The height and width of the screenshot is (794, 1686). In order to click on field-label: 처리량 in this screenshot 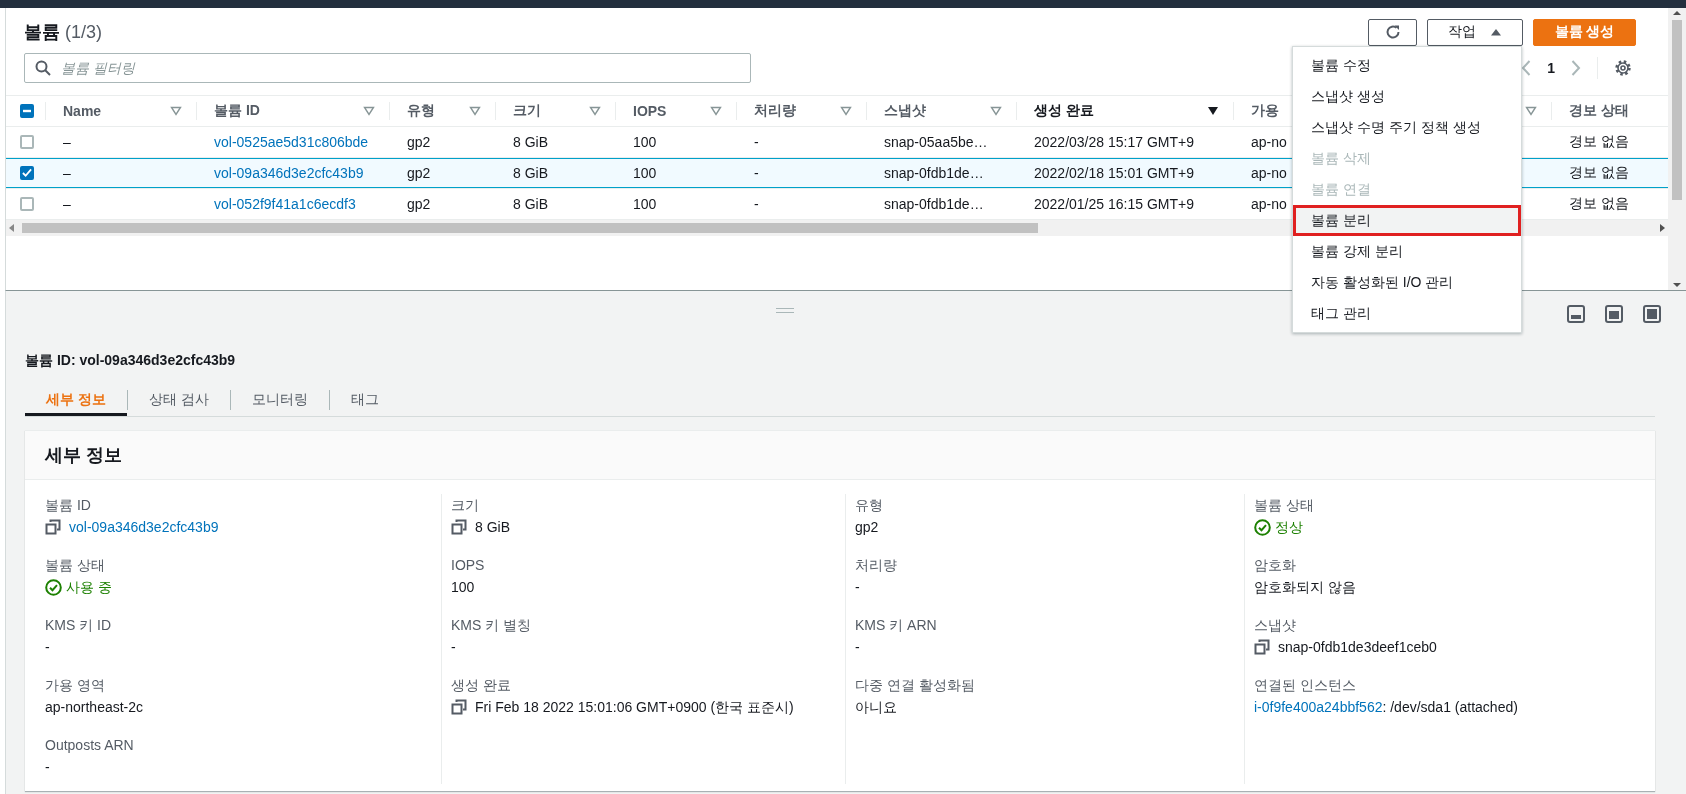, I will do `click(876, 565)`.